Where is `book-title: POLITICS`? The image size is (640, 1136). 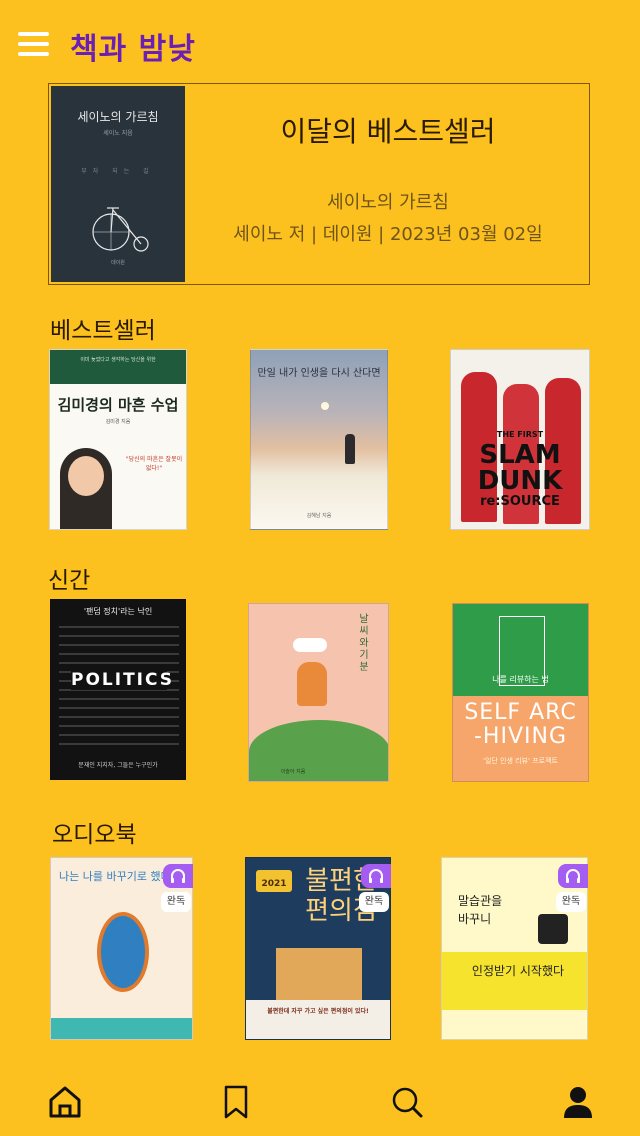
book-title: POLITICS is located at coordinates (123, 680).